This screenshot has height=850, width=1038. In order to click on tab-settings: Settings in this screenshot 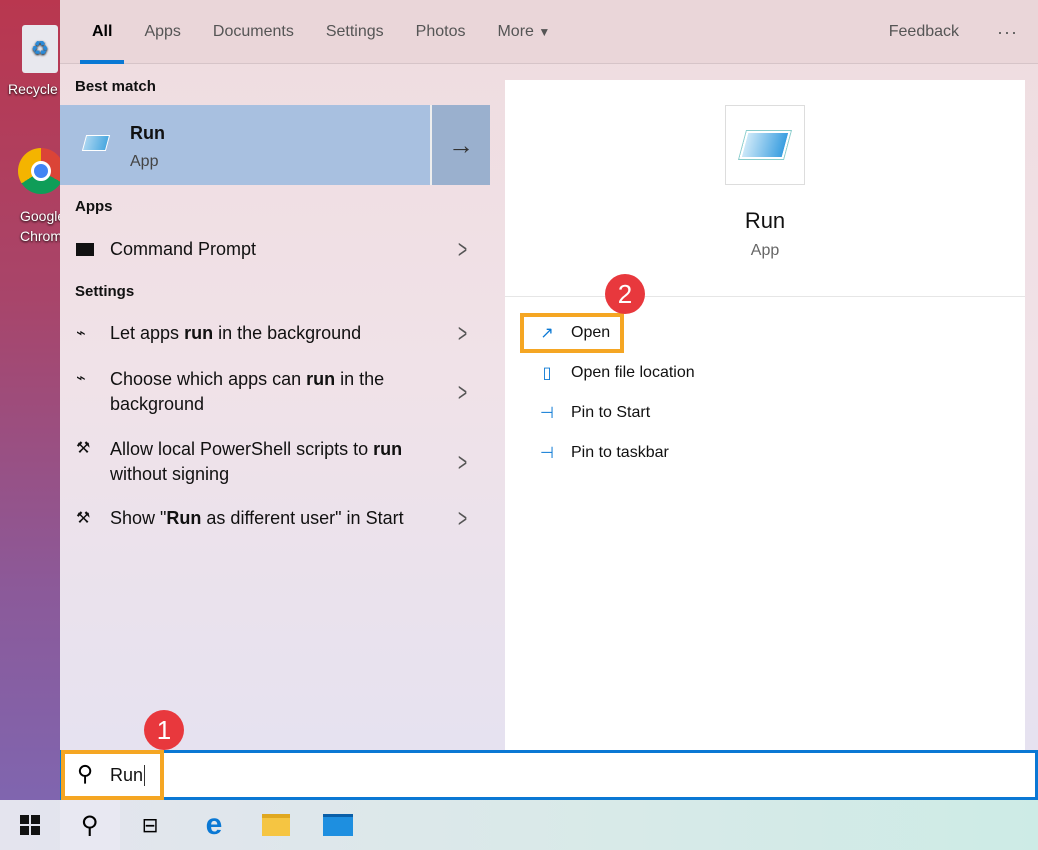, I will do `click(355, 32)`.